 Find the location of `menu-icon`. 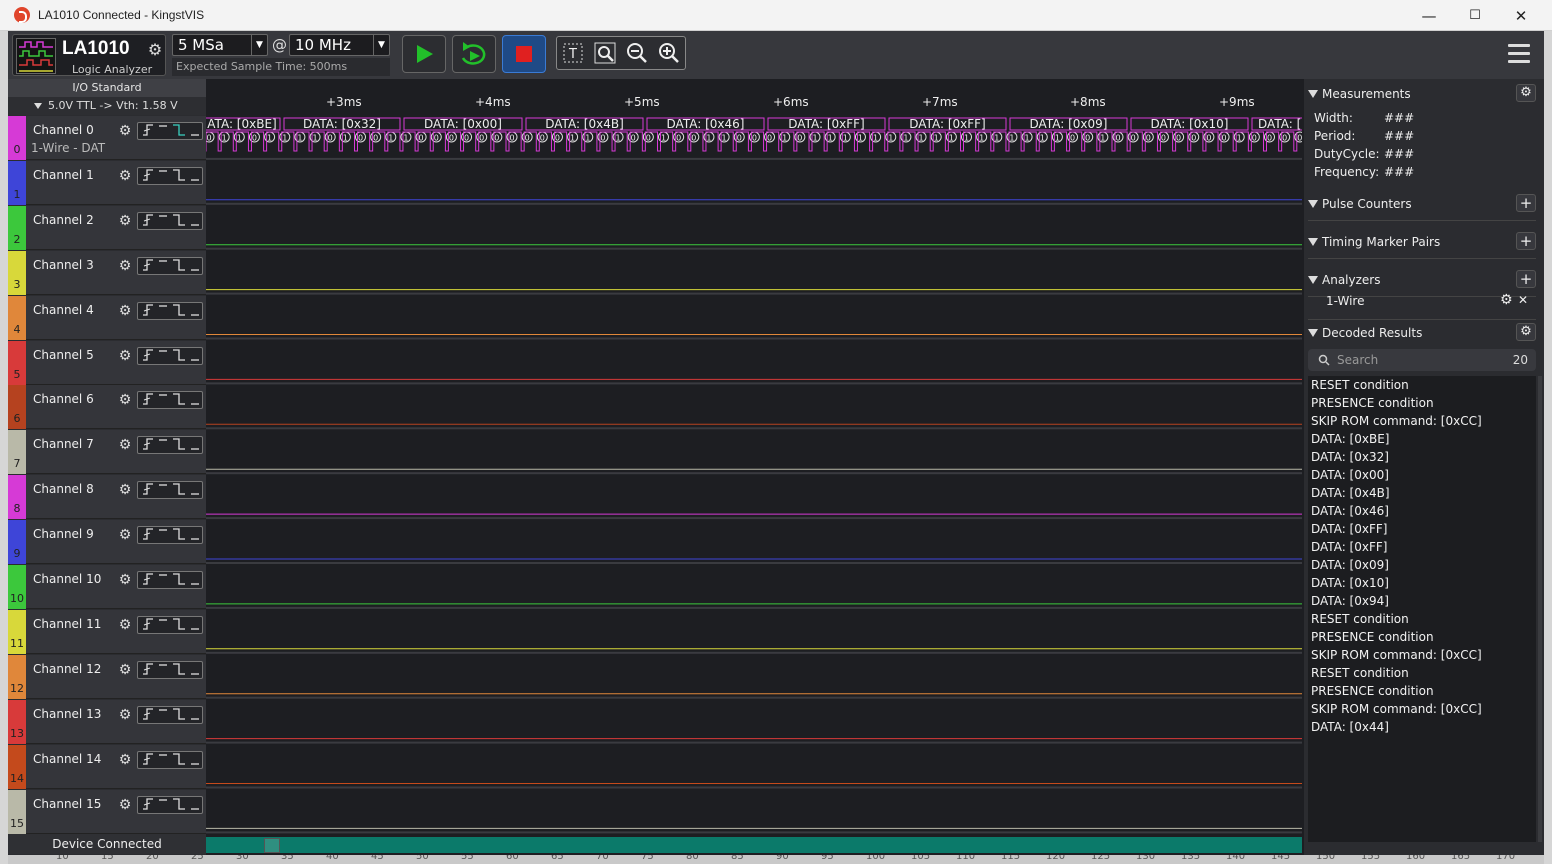

menu-icon is located at coordinates (1519, 55).